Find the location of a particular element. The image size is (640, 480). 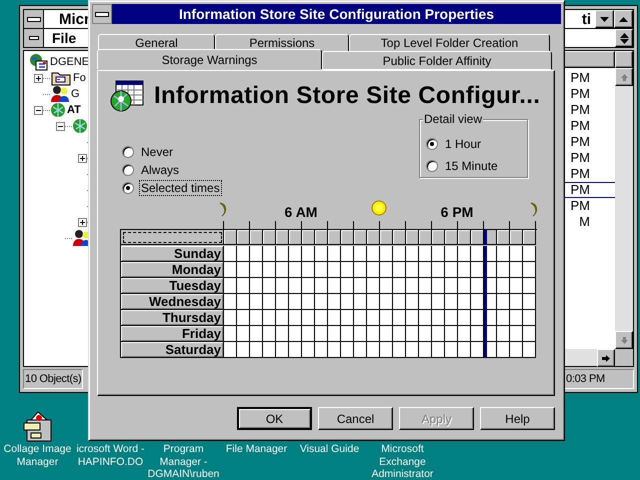

tab: Permissions is located at coordinates (282, 42).